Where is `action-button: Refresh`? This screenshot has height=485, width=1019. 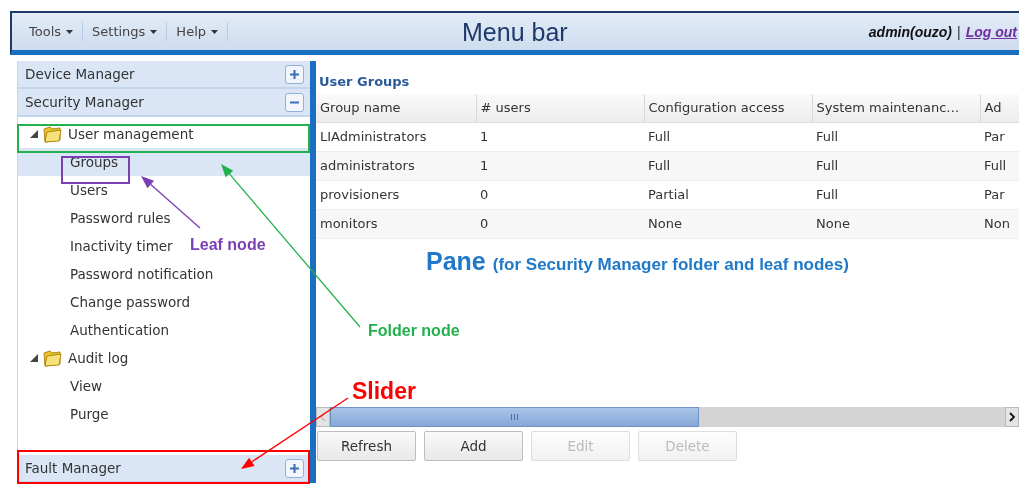 action-button: Refresh is located at coordinates (366, 446).